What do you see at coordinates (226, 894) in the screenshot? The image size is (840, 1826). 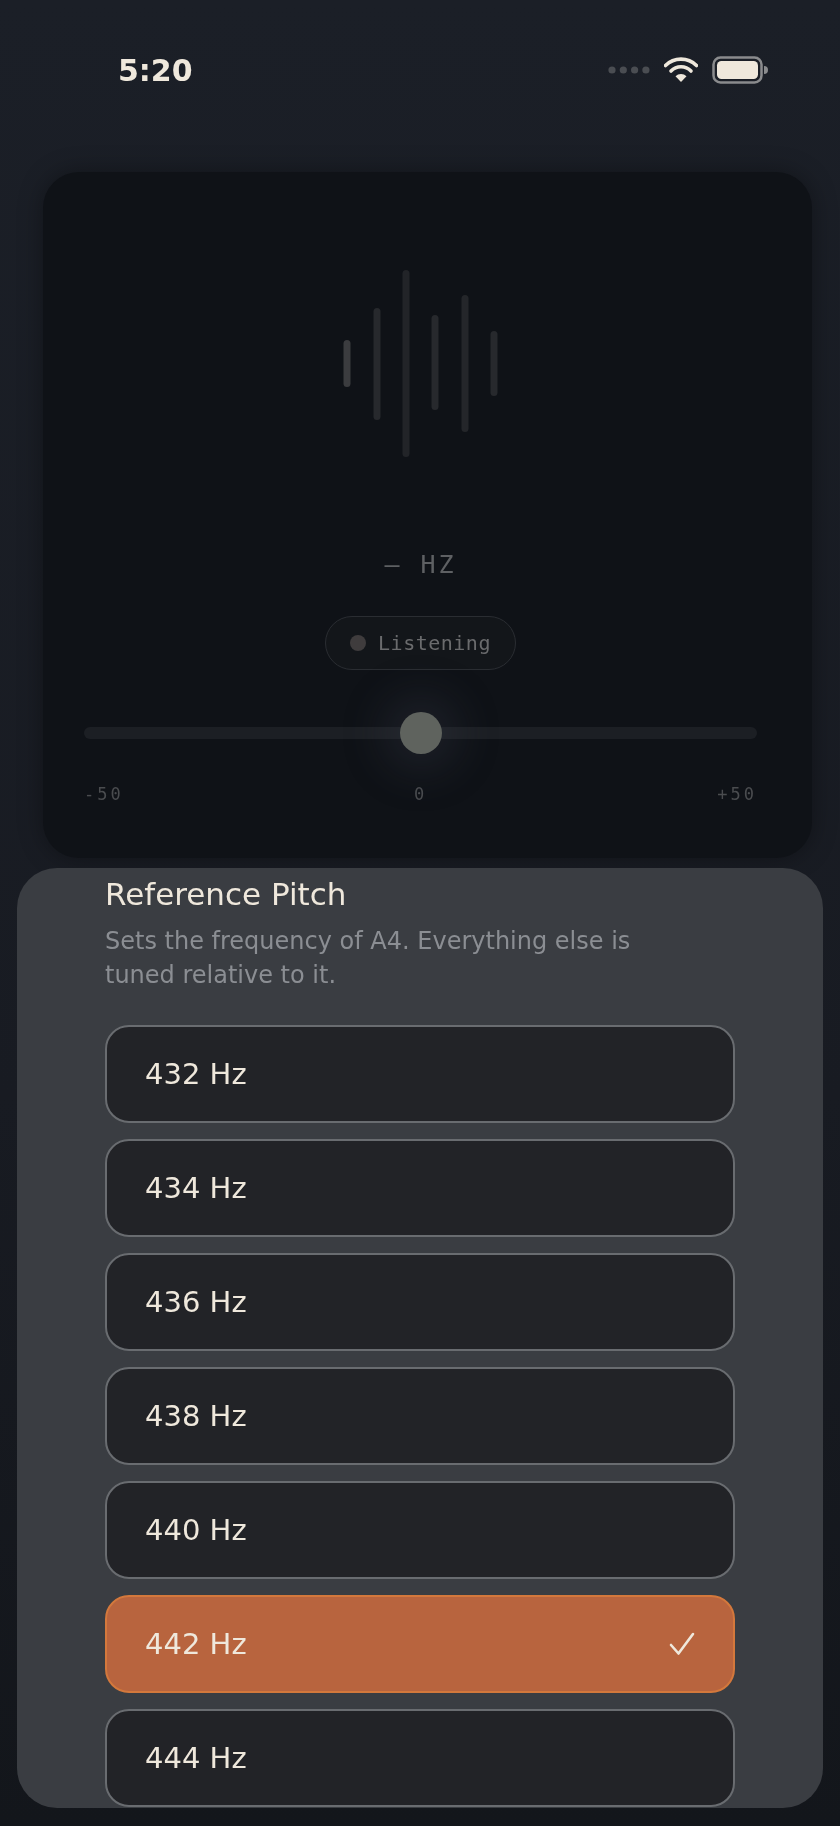 I see `sheet-title: Reference Pitch` at bounding box center [226, 894].